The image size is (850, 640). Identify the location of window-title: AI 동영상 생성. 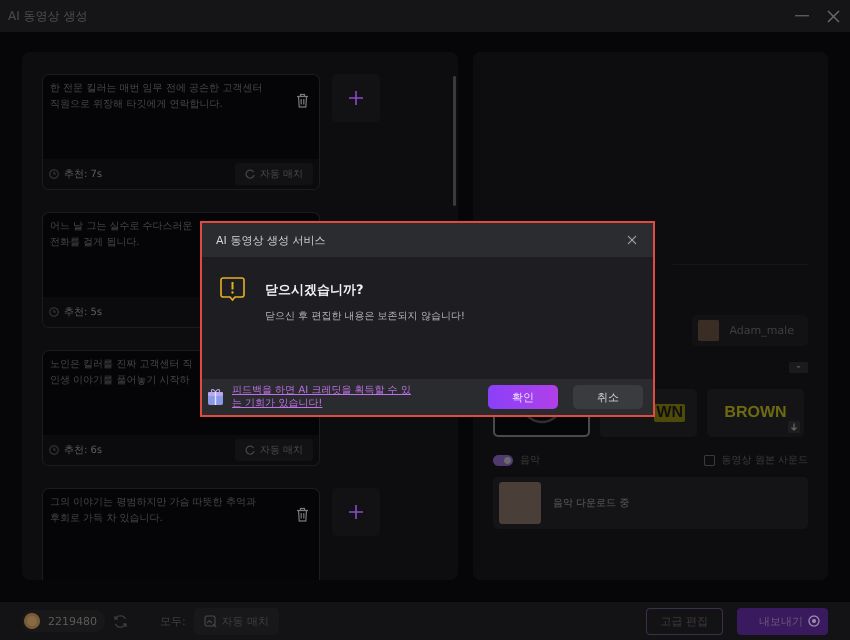
(48, 16).